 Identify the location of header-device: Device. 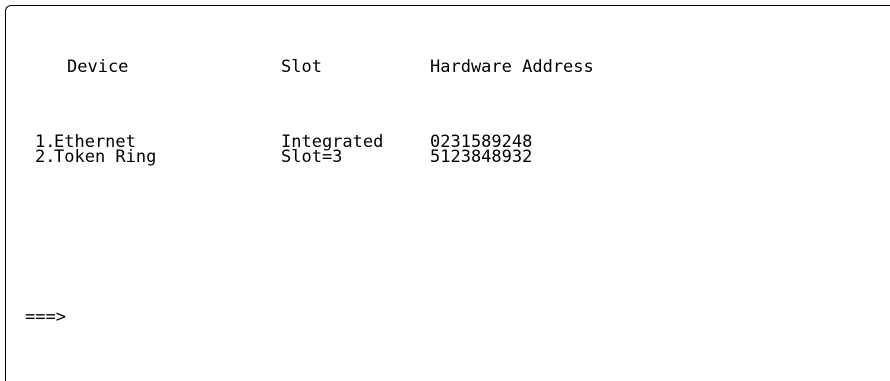
(98, 67).